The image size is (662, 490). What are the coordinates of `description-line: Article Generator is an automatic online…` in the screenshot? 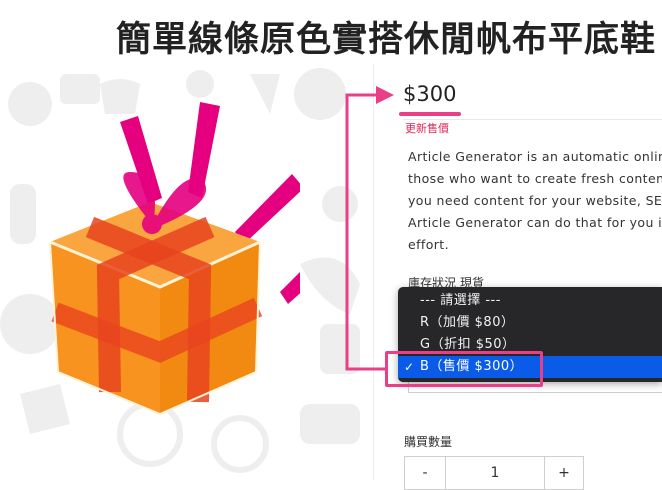 It's located at (535, 156).